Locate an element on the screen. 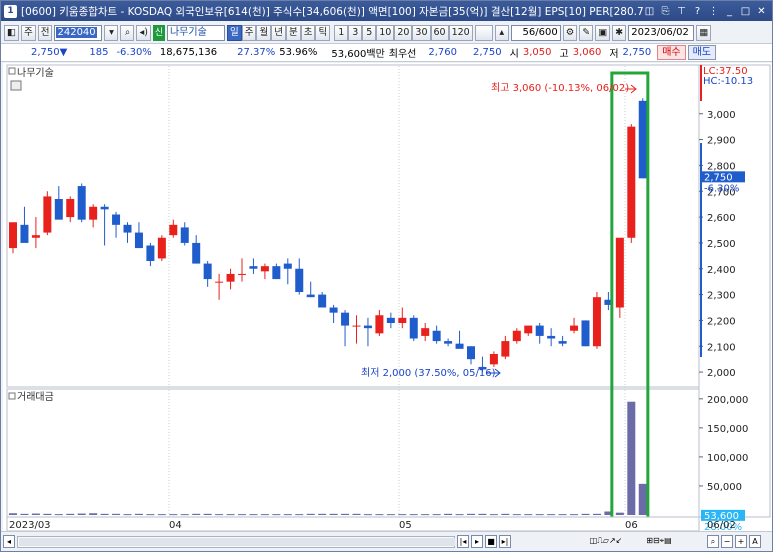  zoom-in-icon: + is located at coordinates (741, 541).